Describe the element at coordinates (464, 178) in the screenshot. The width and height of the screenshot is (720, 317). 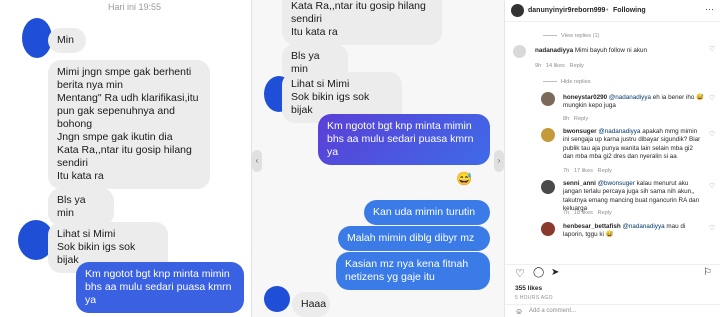
I see `emoji-reaction: 😅` at that location.